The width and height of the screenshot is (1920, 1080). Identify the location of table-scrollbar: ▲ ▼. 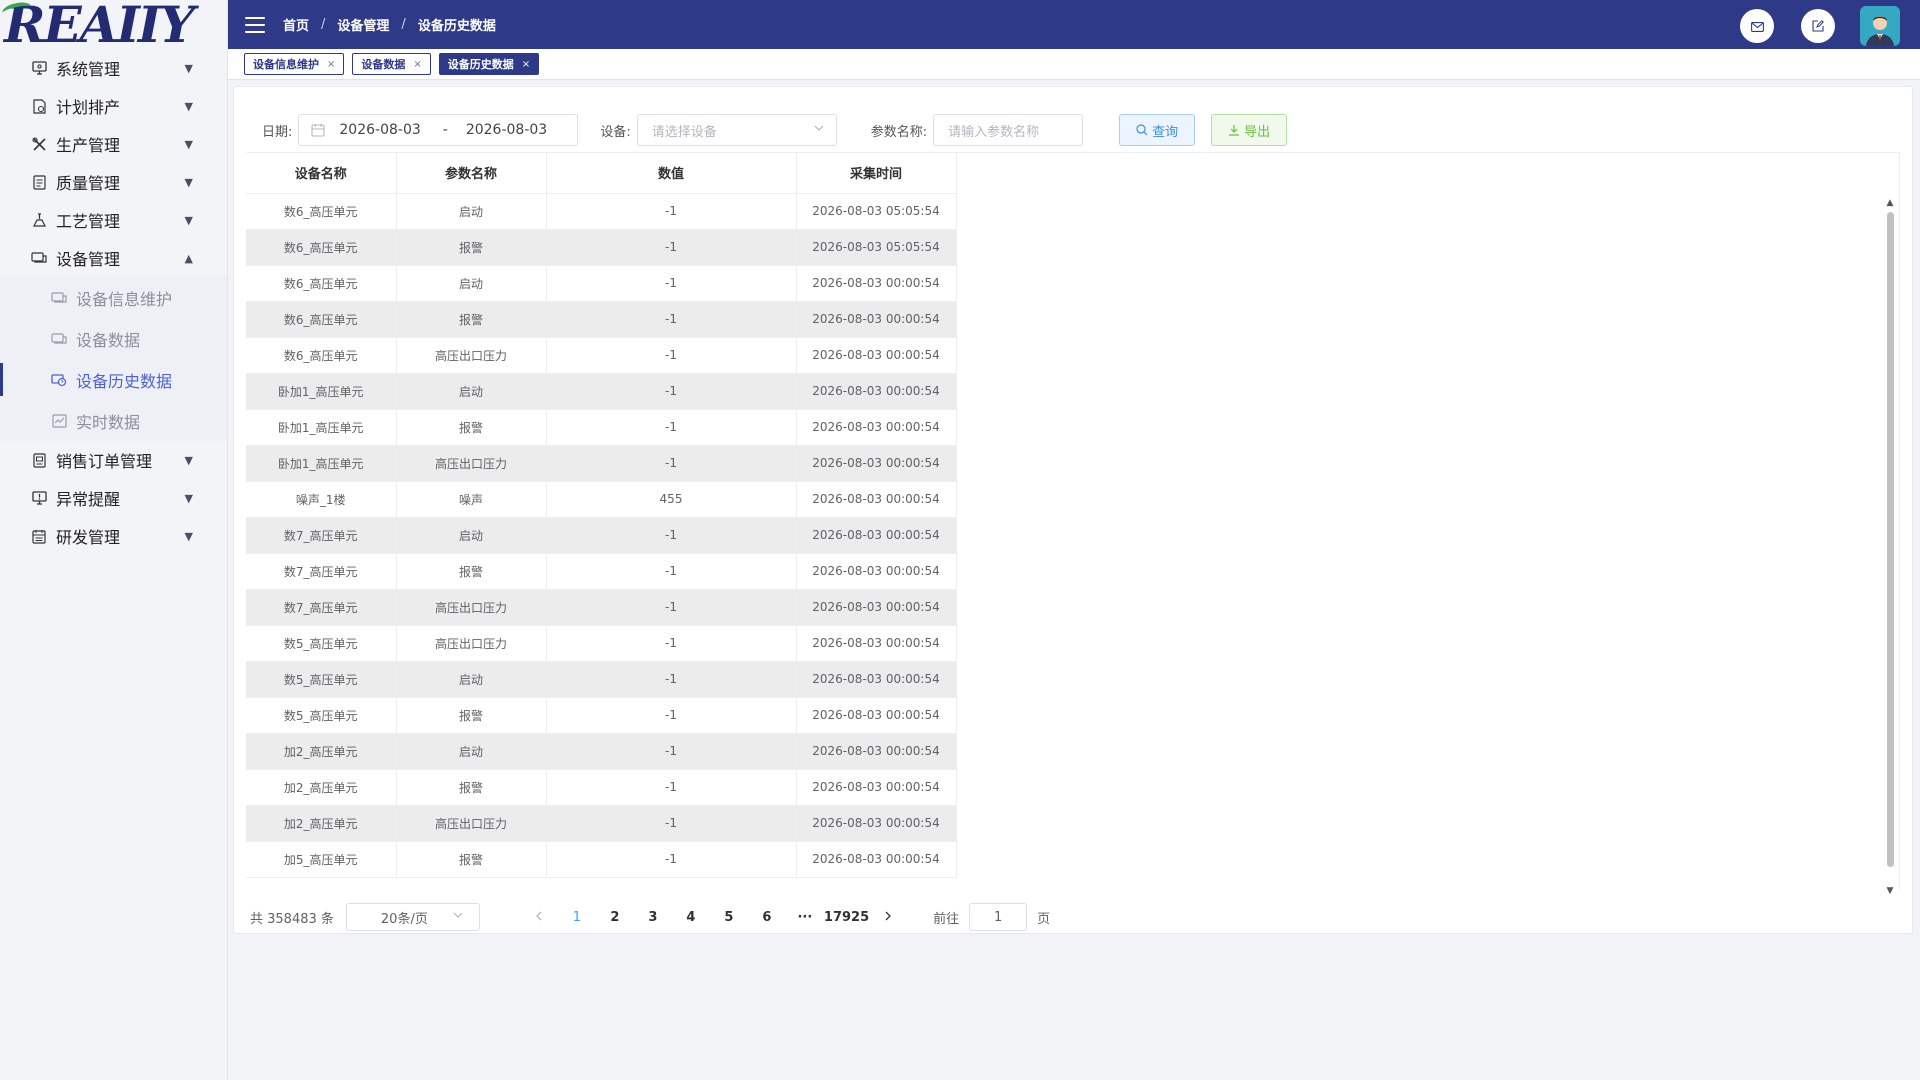
(1890, 547).